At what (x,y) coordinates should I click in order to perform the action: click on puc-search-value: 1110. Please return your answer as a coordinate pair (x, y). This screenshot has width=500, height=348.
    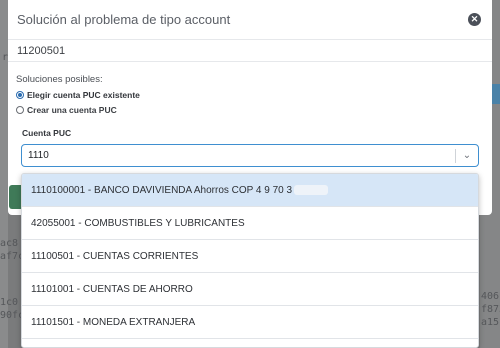
    Looking at the image, I should click on (241, 155).